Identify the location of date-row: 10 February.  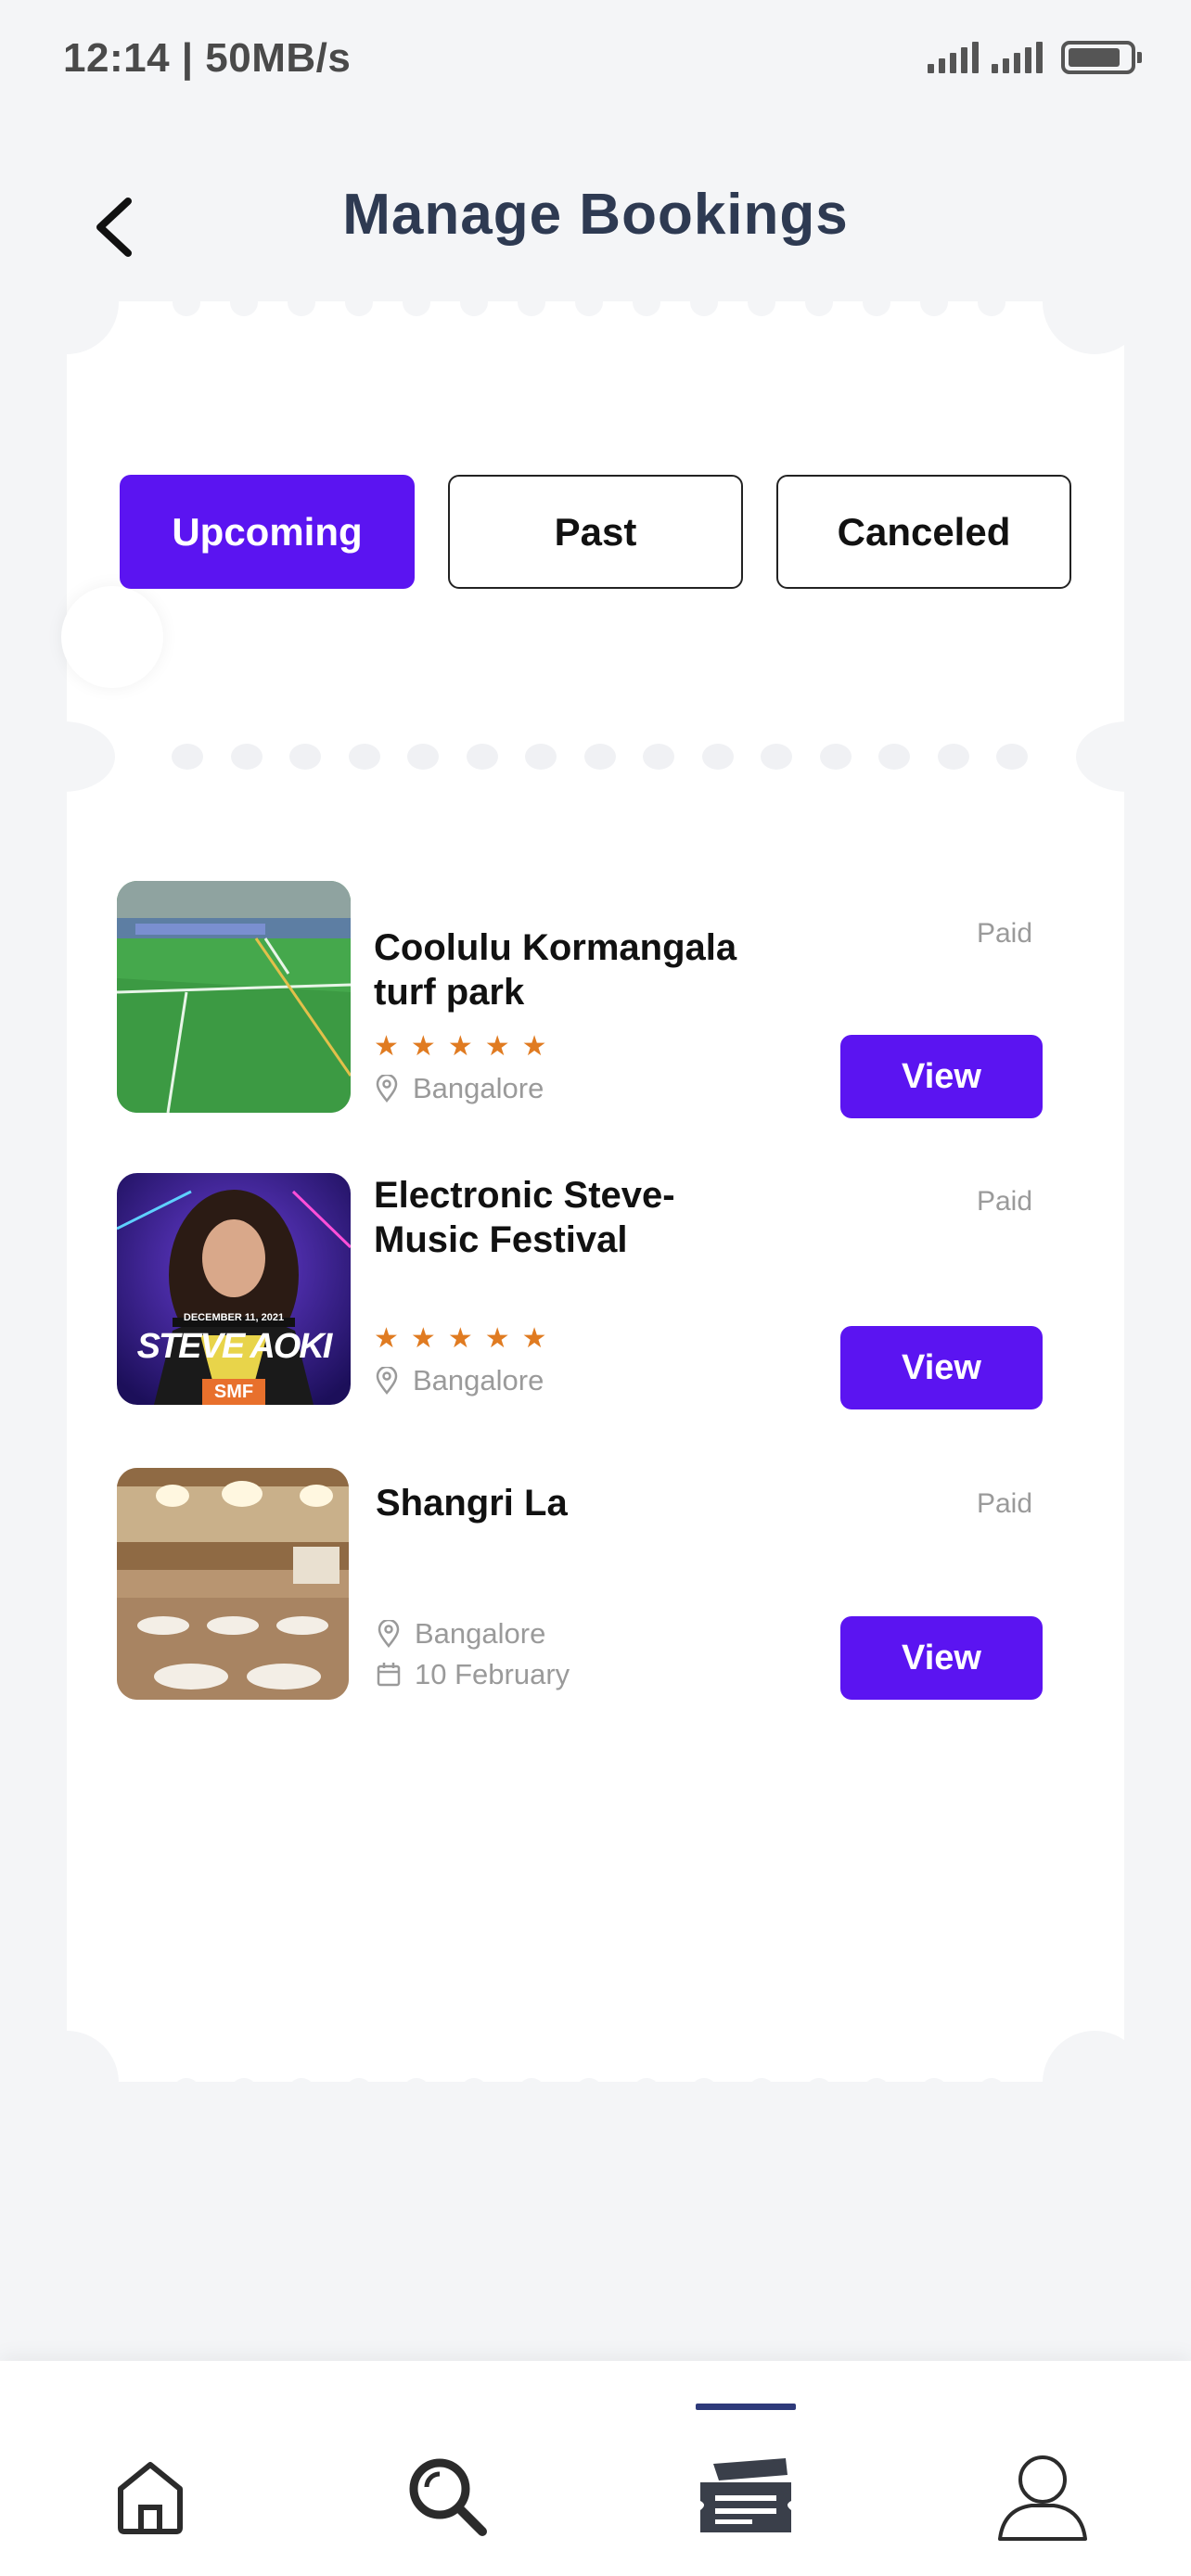
(473, 1674).